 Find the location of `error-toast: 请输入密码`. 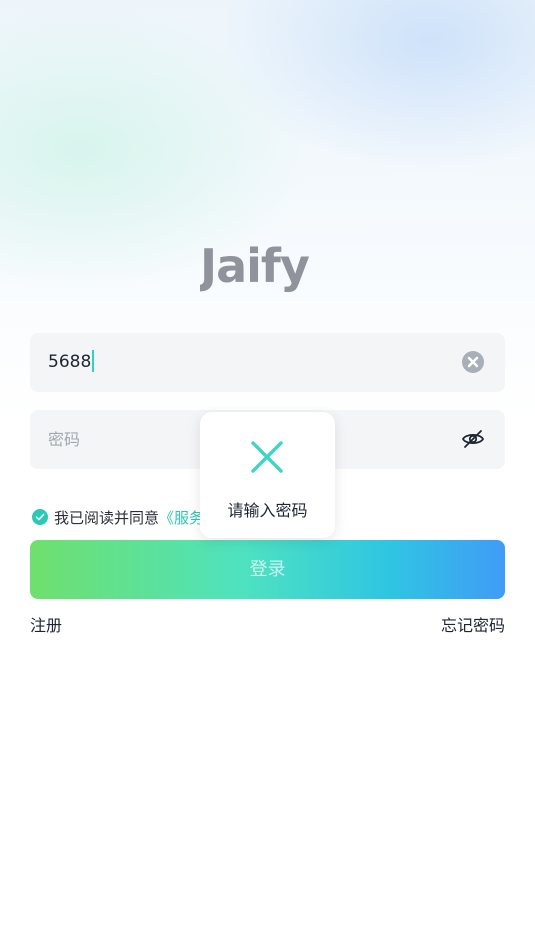

error-toast: 请输入密码 is located at coordinates (267, 475).